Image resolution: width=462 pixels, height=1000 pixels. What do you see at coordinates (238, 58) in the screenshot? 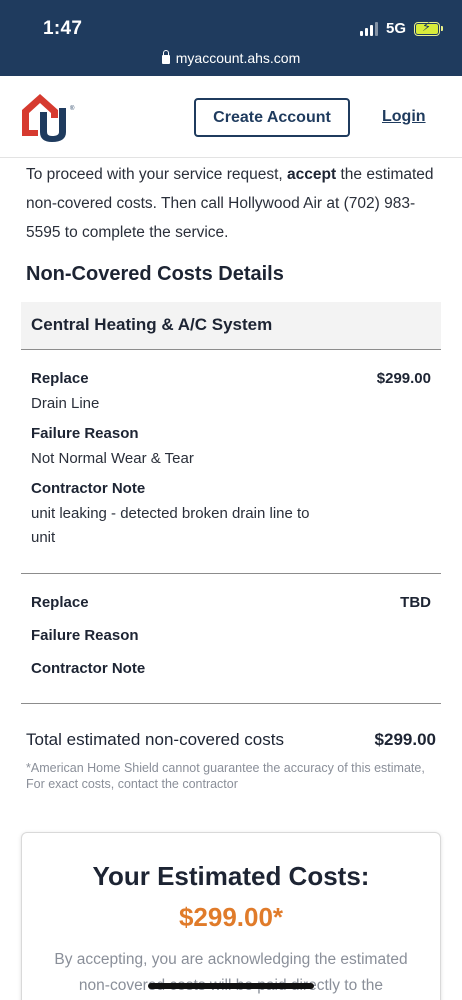
I see `url-text: myaccount.ahs.com` at bounding box center [238, 58].